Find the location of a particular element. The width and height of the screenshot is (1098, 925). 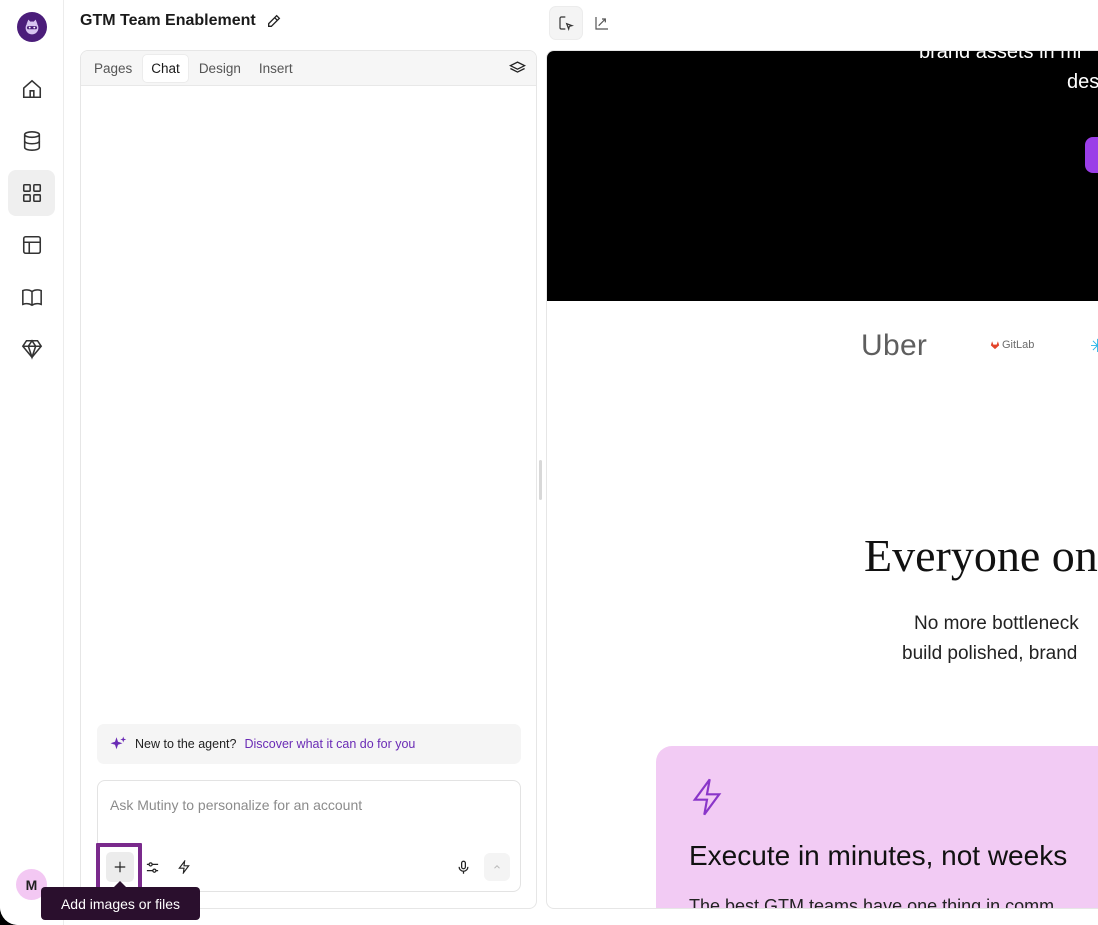

analytics-mode-button is located at coordinates (602, 23).